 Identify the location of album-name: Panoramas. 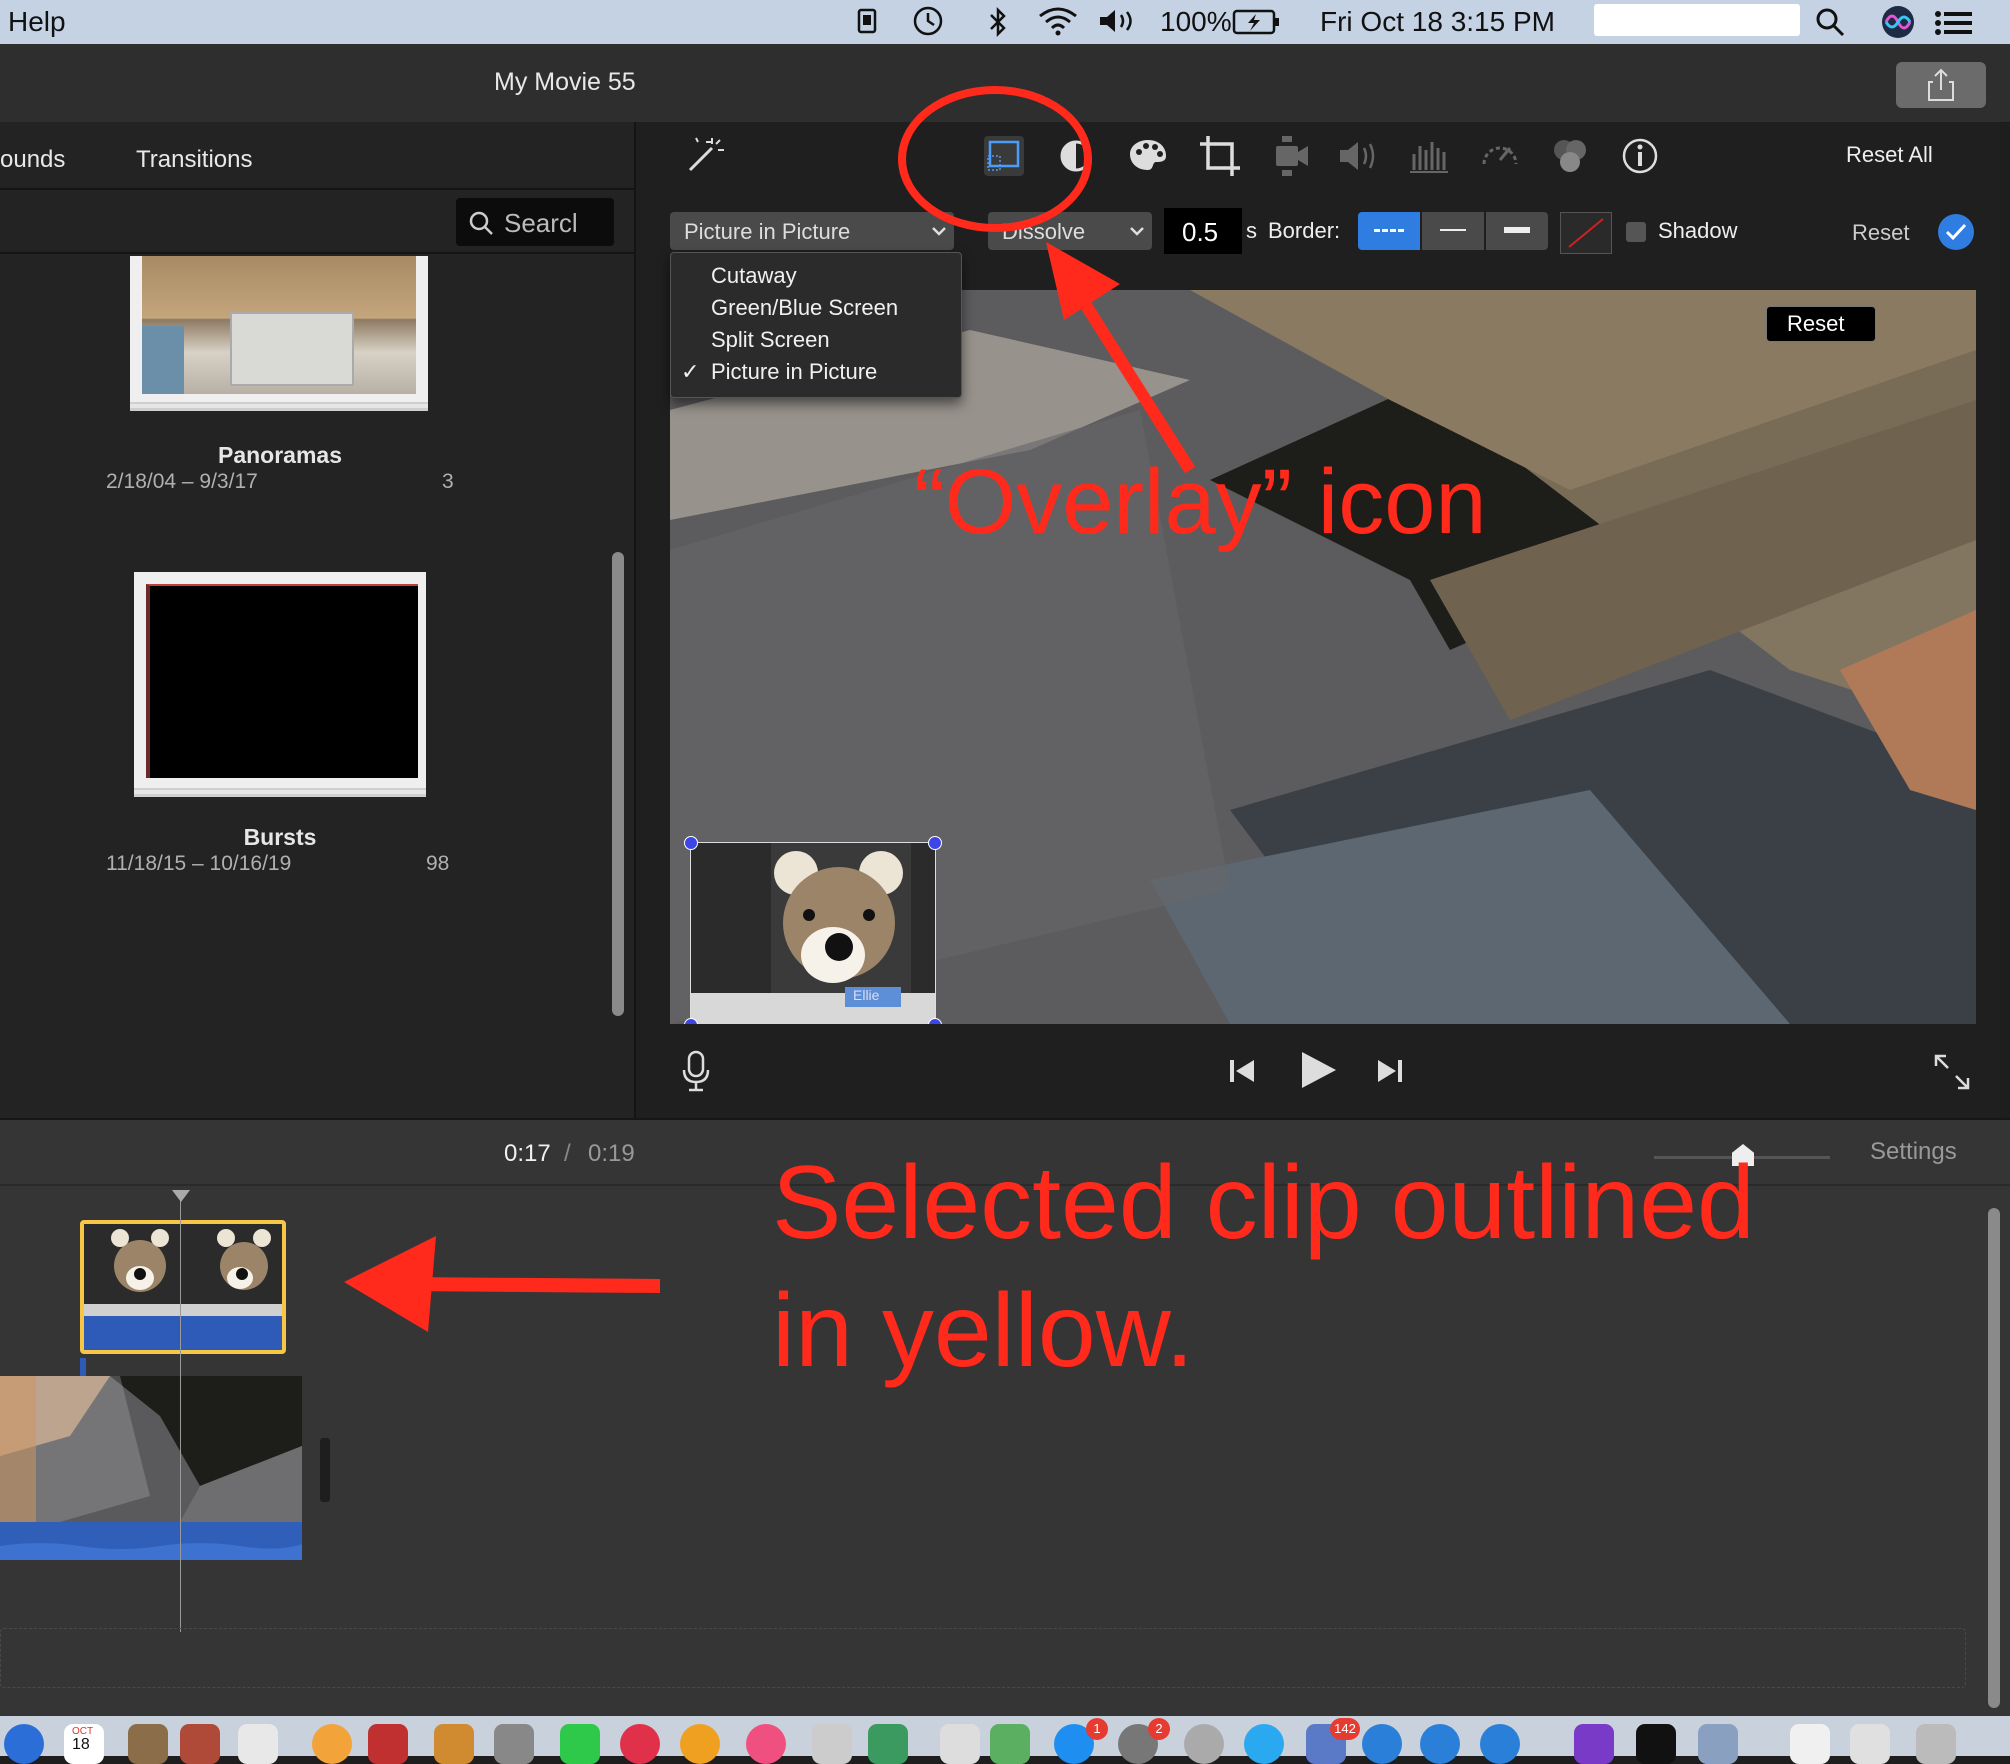
(279, 455).